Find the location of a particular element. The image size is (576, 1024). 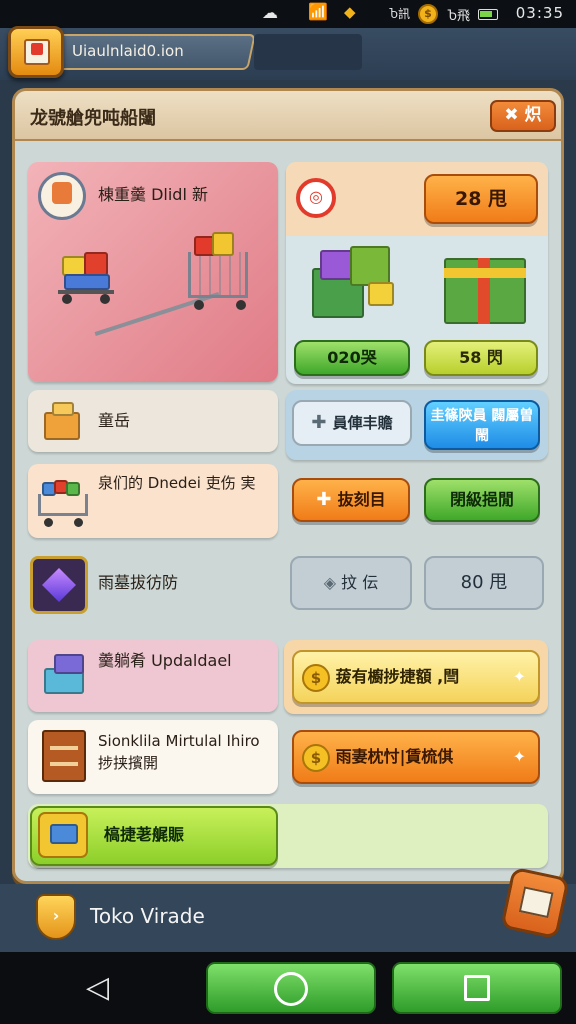

status-bar: ☁ 📶 ◆ Ⴆ訊 $ Ⴆ飛 03:35 is located at coordinates (288, 14).